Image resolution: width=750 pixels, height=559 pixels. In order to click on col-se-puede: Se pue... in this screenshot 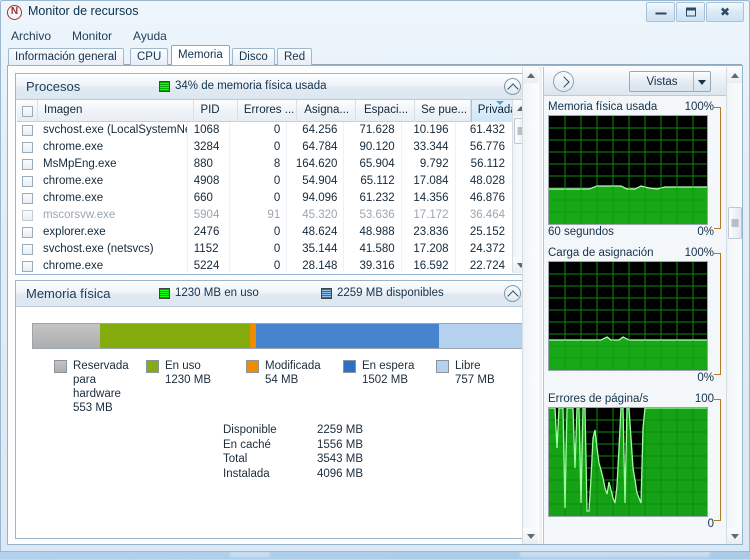, I will do `click(443, 111)`.